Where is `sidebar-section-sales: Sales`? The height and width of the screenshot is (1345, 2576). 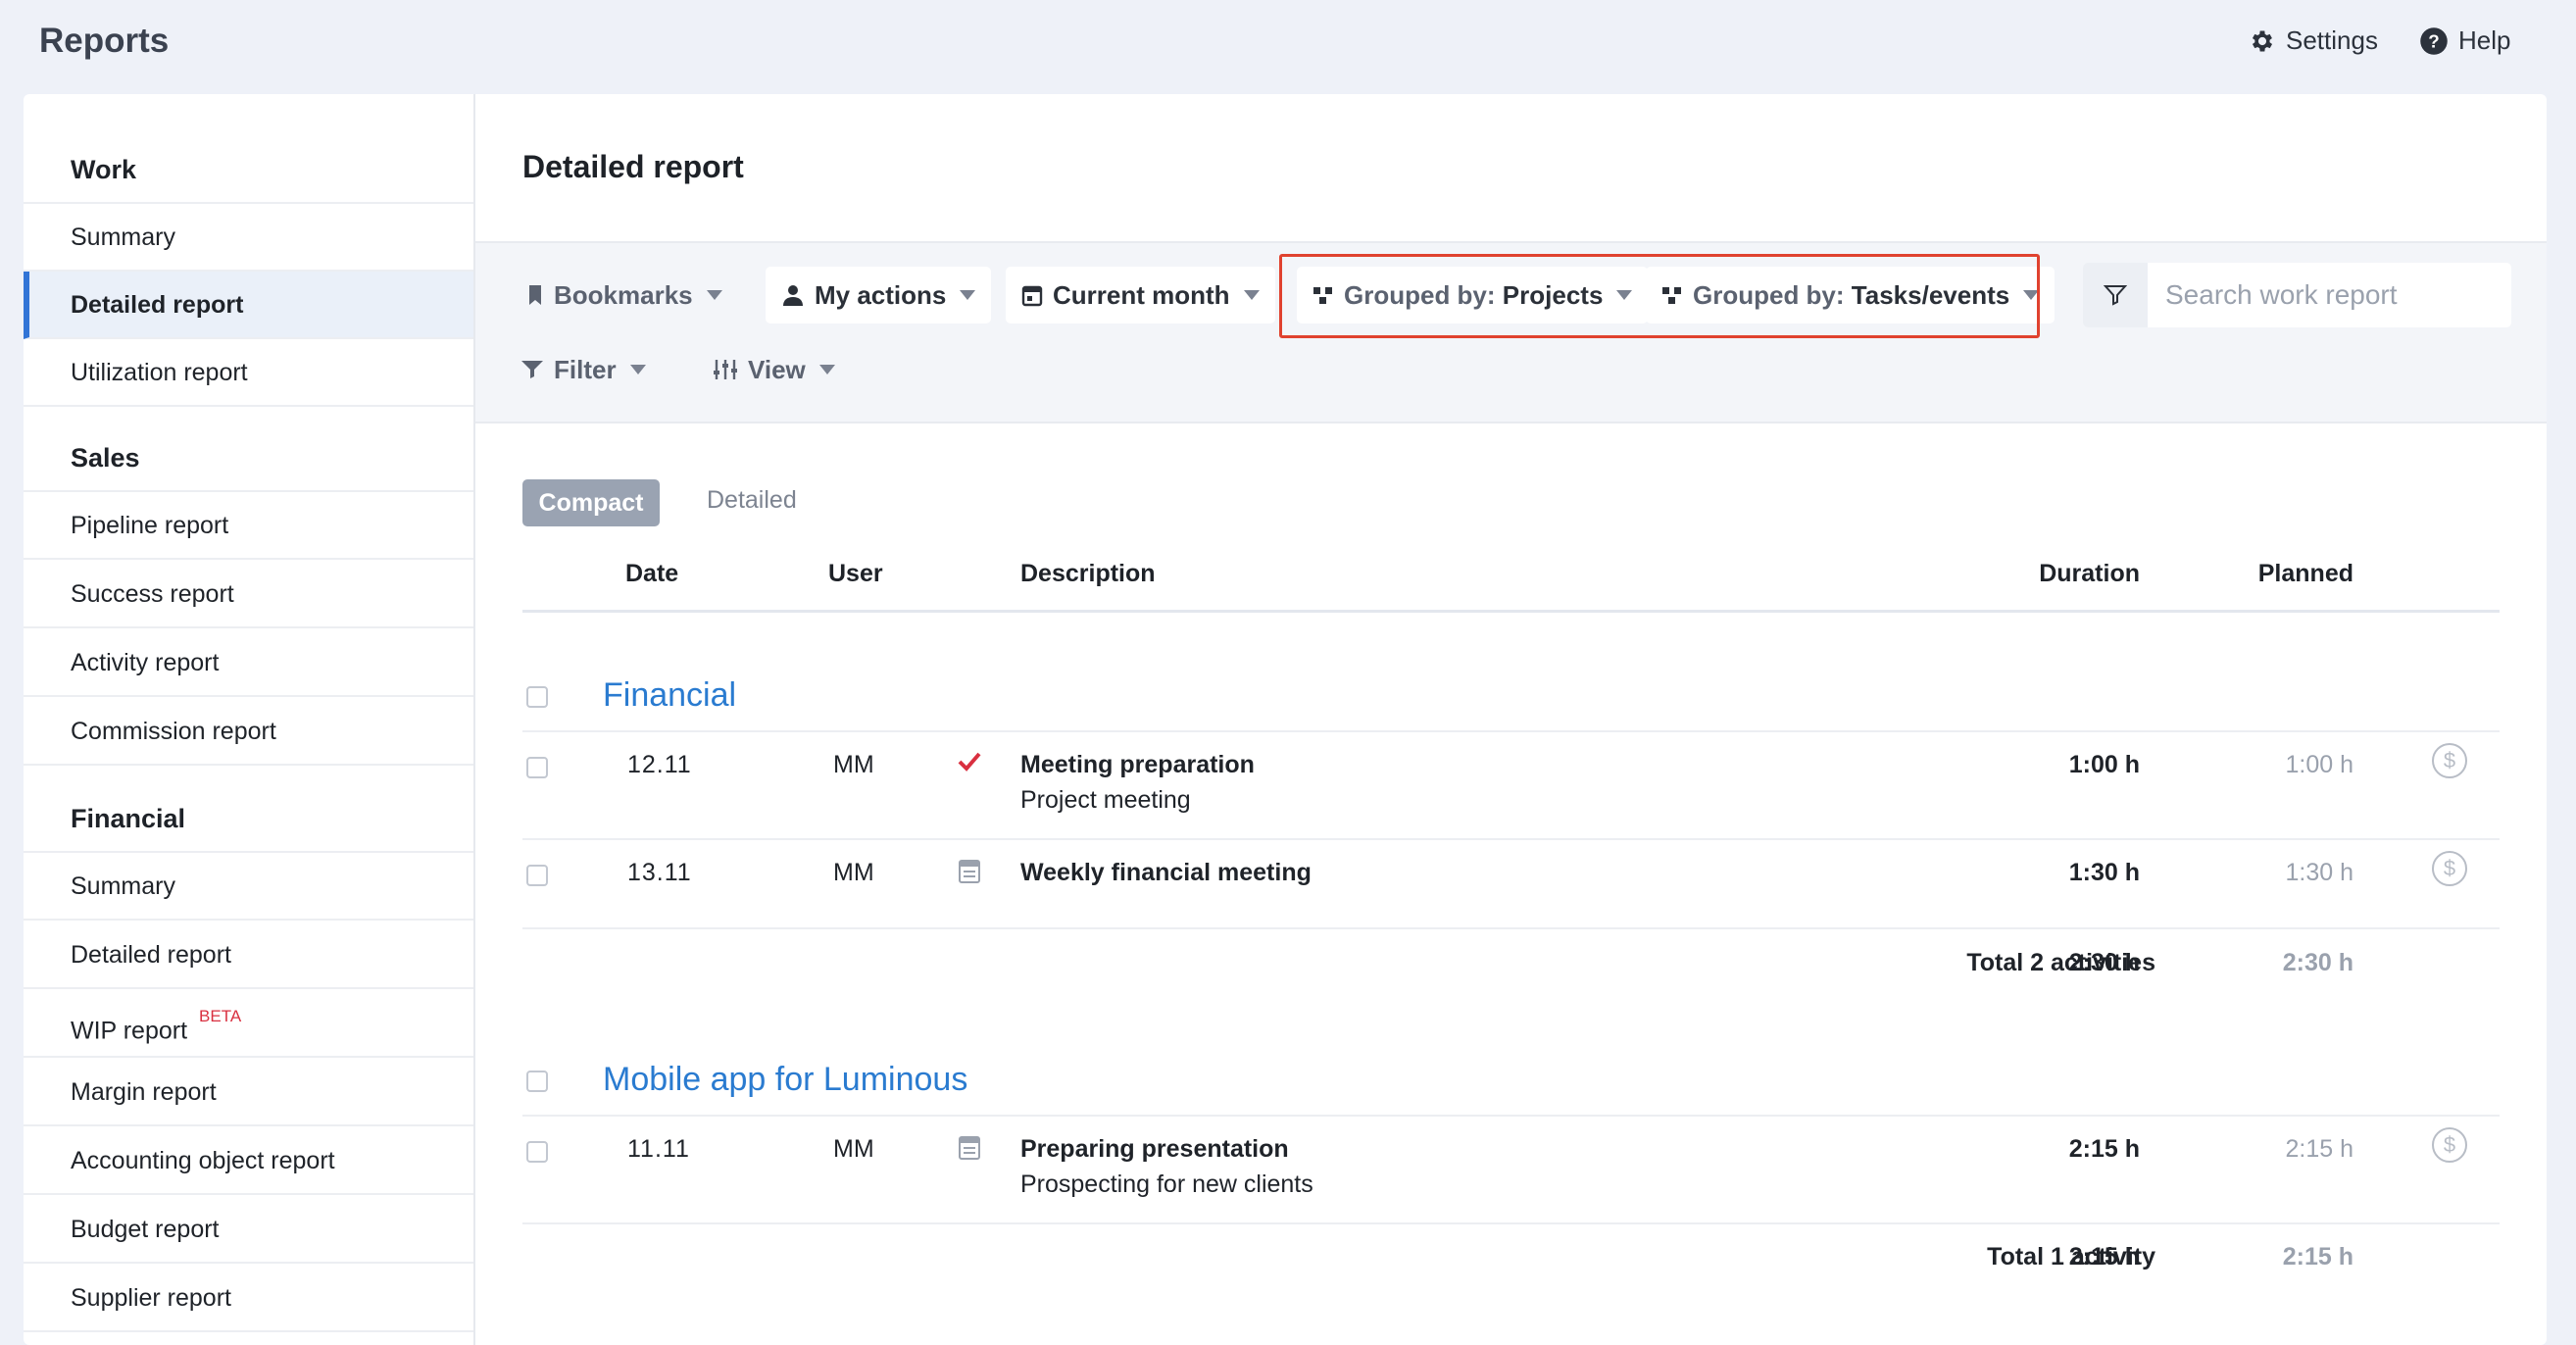 sidebar-section-sales: Sales is located at coordinates (105, 458).